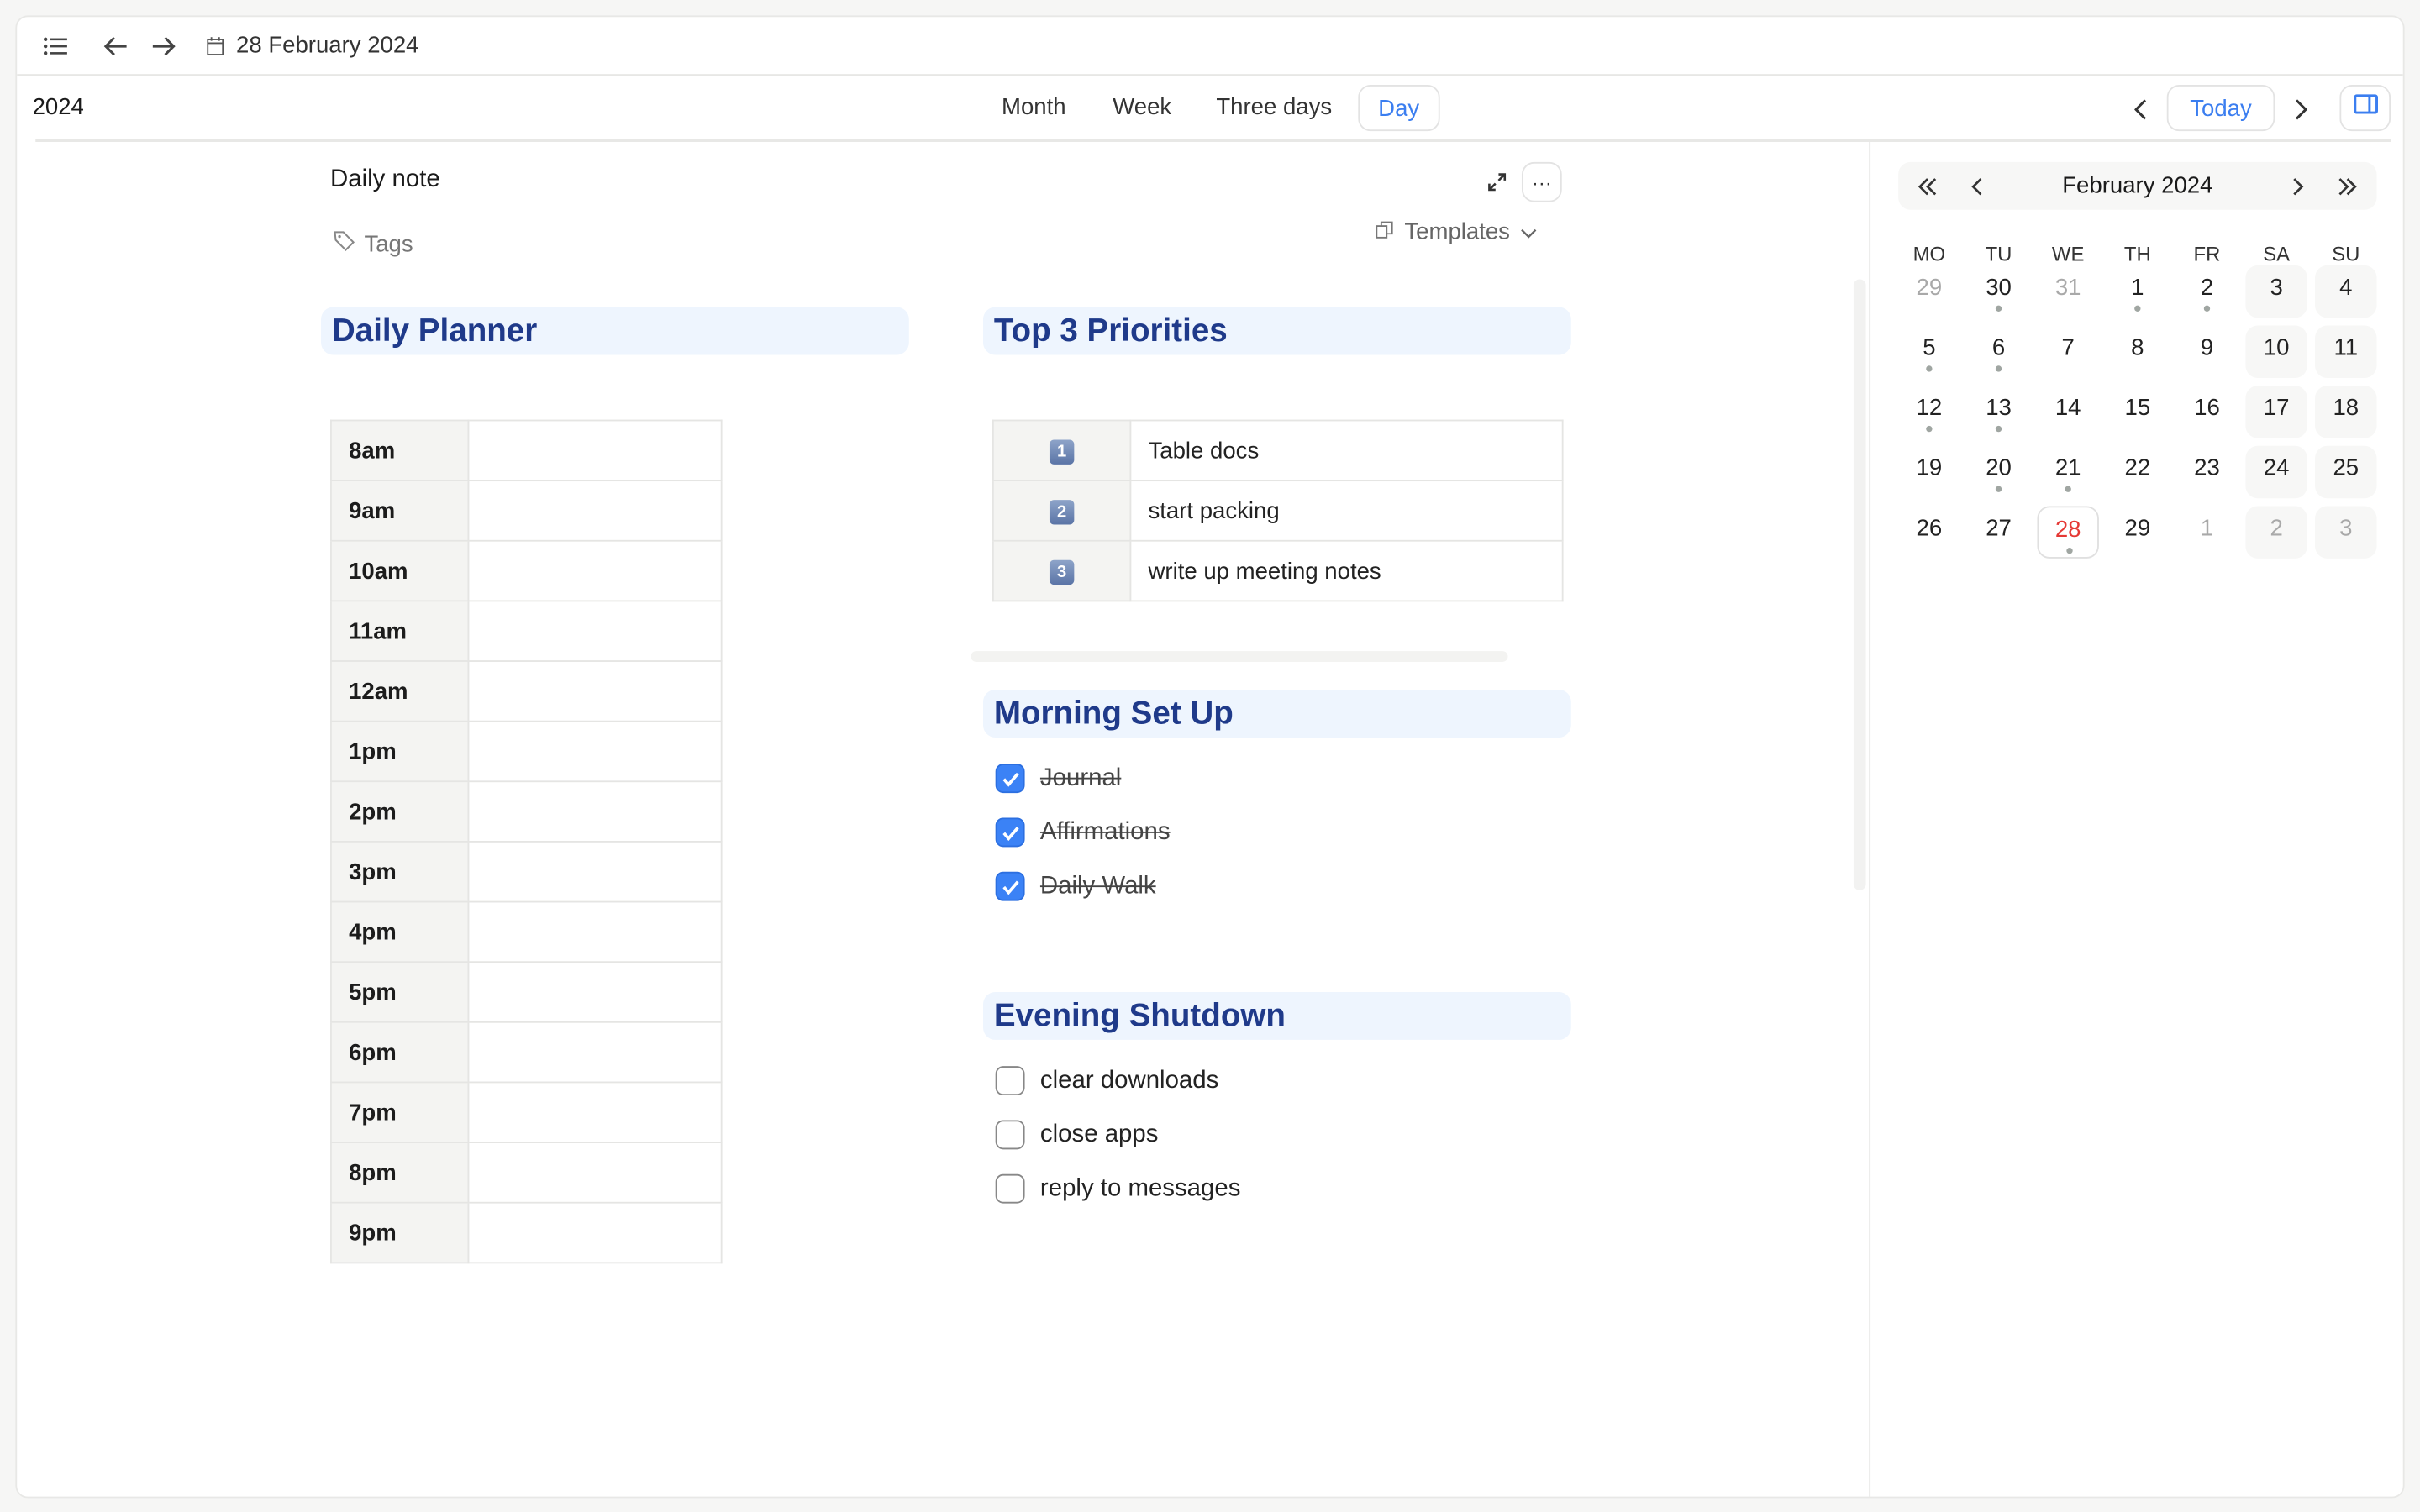 The width and height of the screenshot is (2420, 1512). I want to click on checklist-item: close apps, so click(1076, 1135).